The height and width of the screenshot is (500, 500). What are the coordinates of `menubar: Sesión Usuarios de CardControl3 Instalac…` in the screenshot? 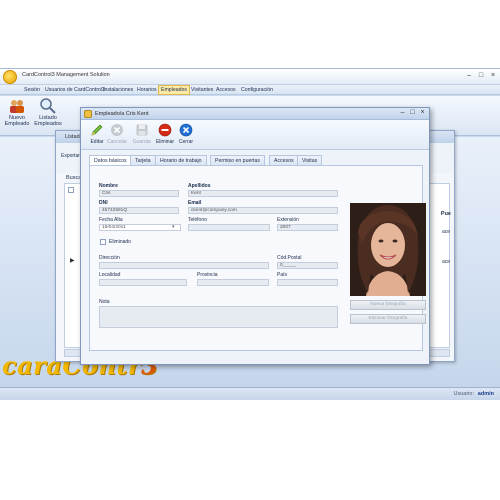 It's located at (250, 90).